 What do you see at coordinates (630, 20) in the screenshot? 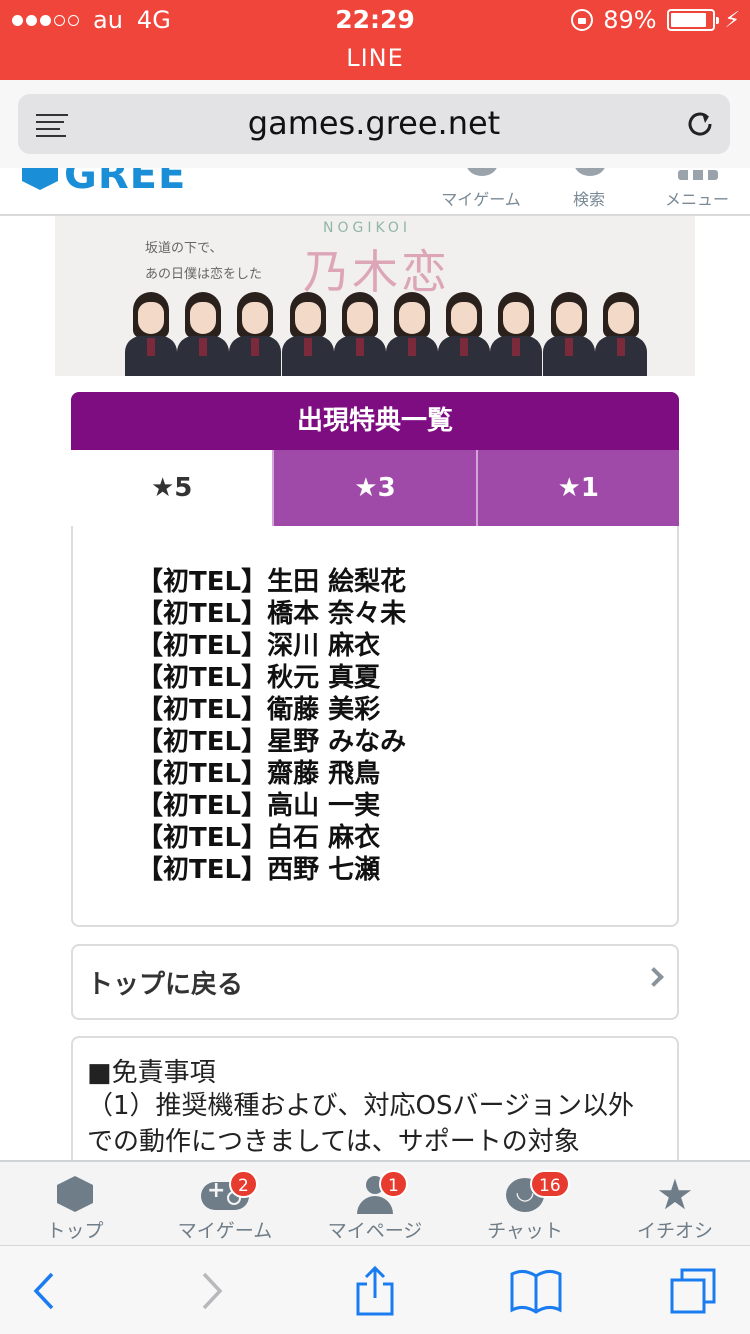
I see `battery-percent: 89%` at bounding box center [630, 20].